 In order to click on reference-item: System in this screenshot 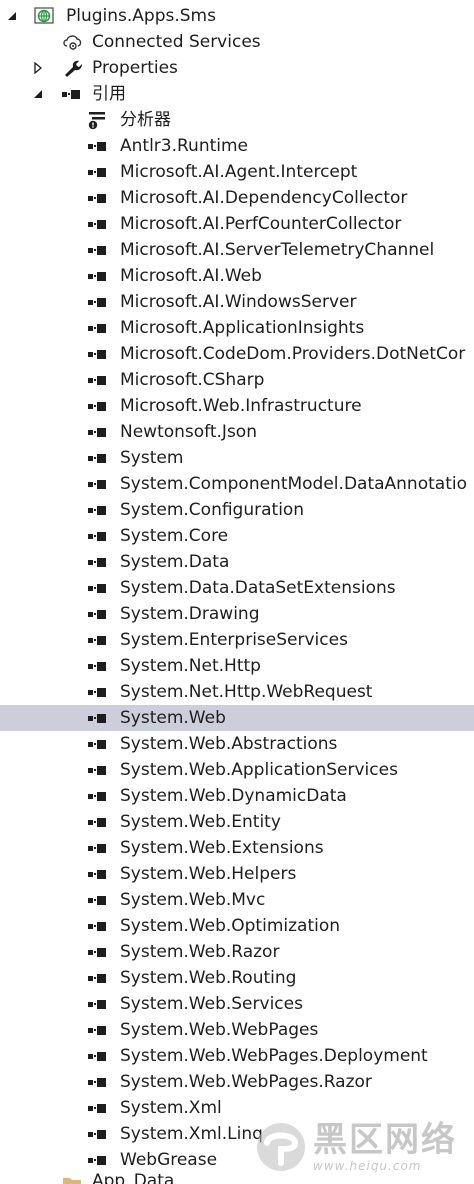, I will do `click(237, 458)`.